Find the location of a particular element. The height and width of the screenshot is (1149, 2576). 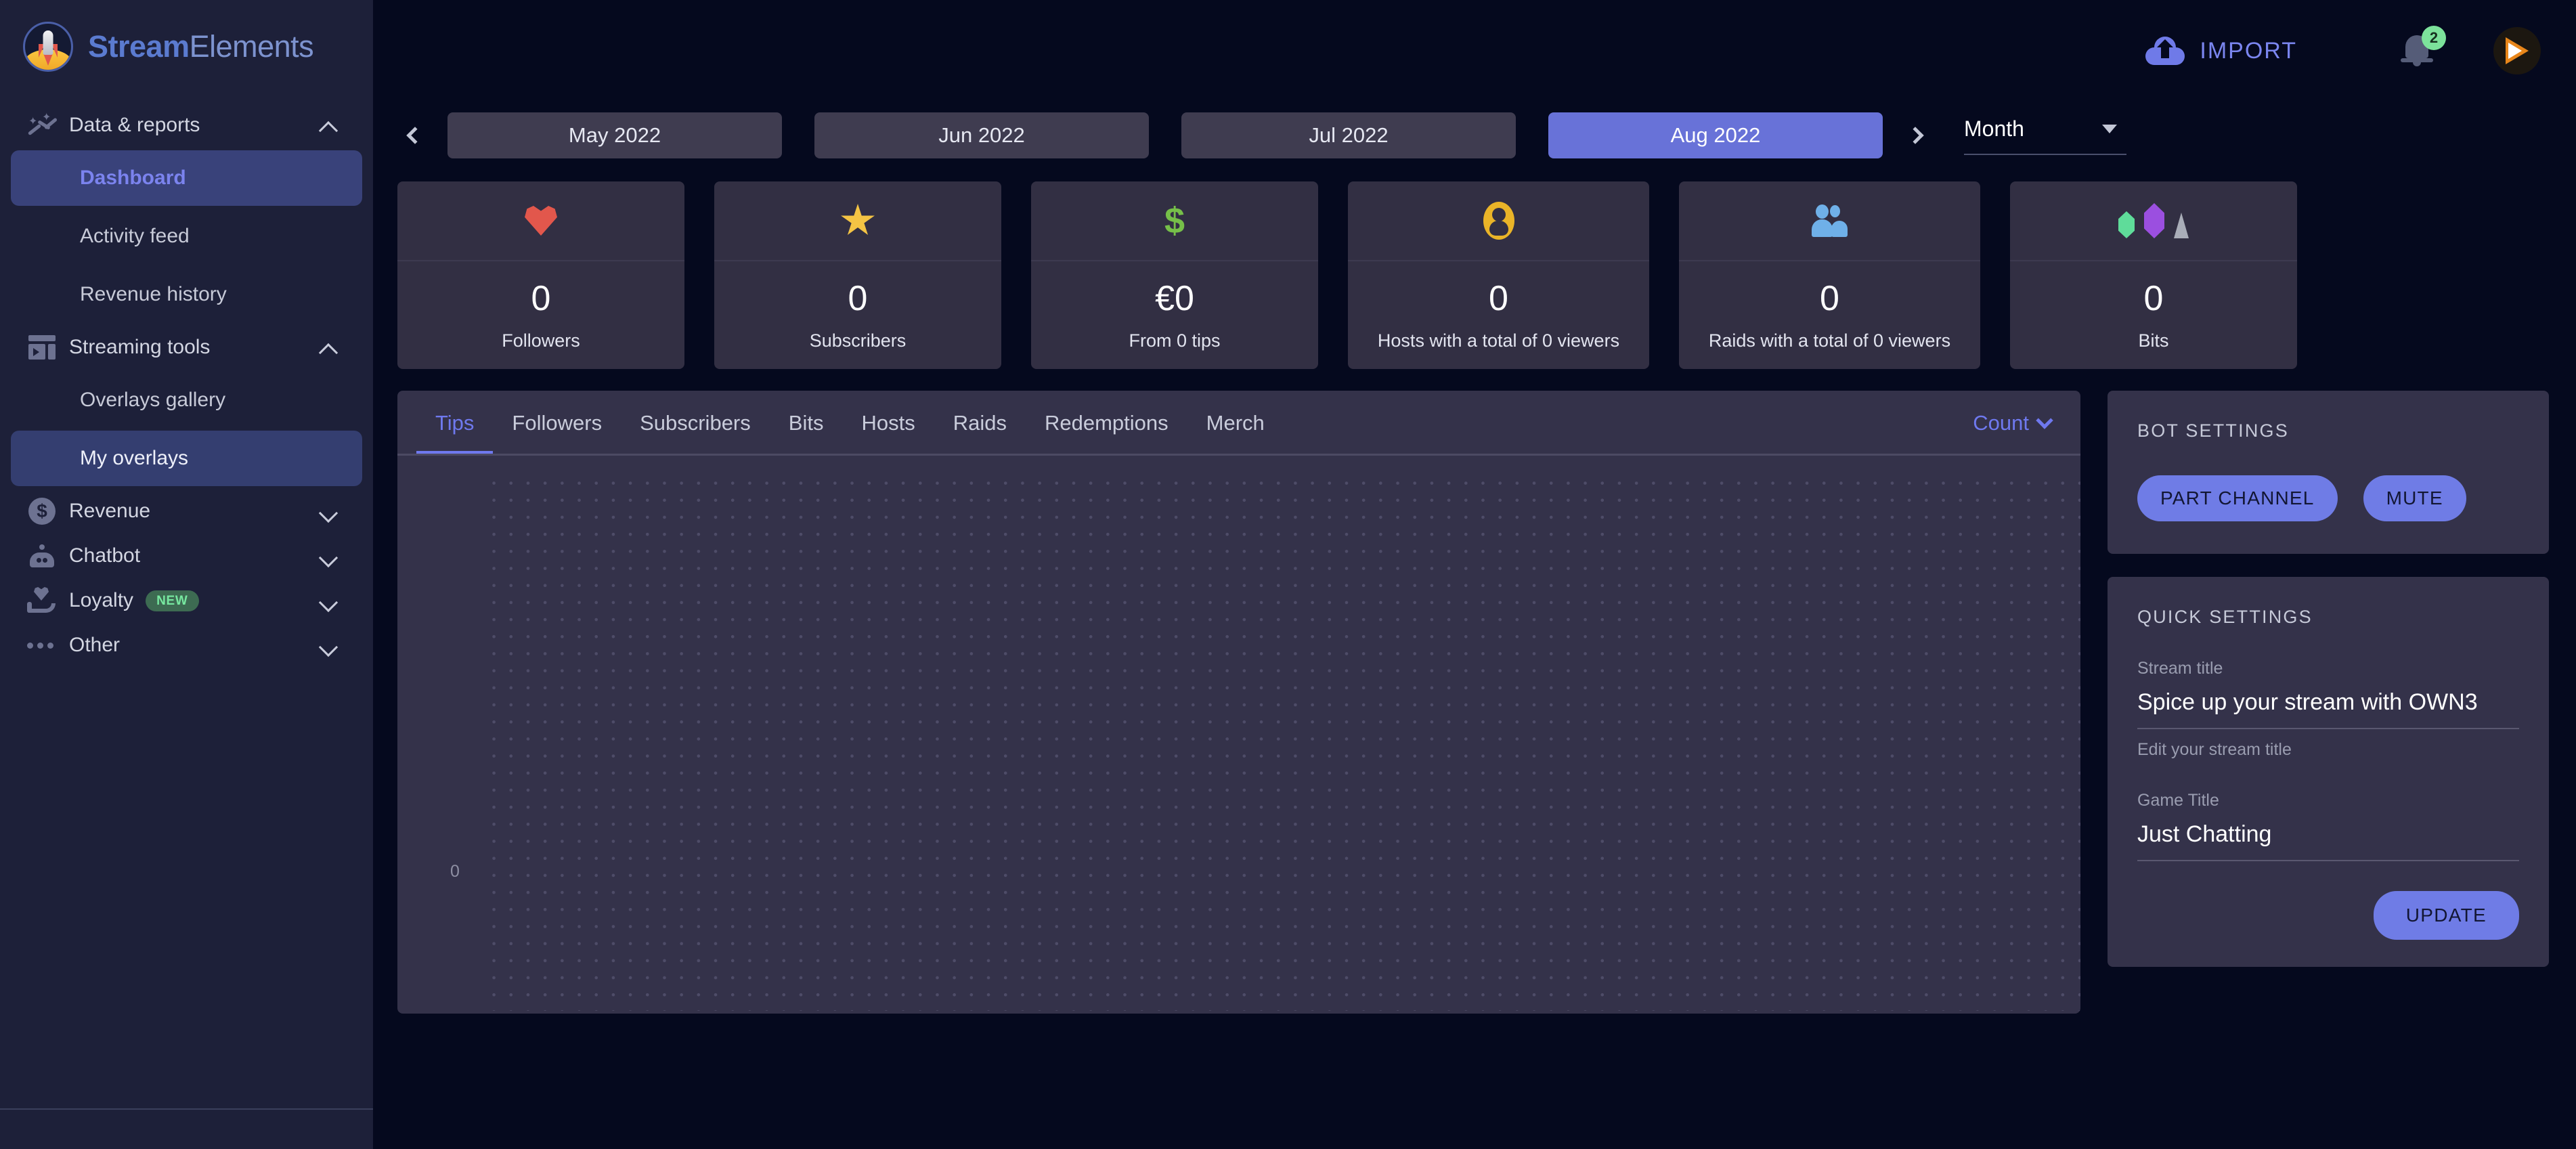

bot-settings-title: BOT SETTINGS is located at coordinates (2213, 430).